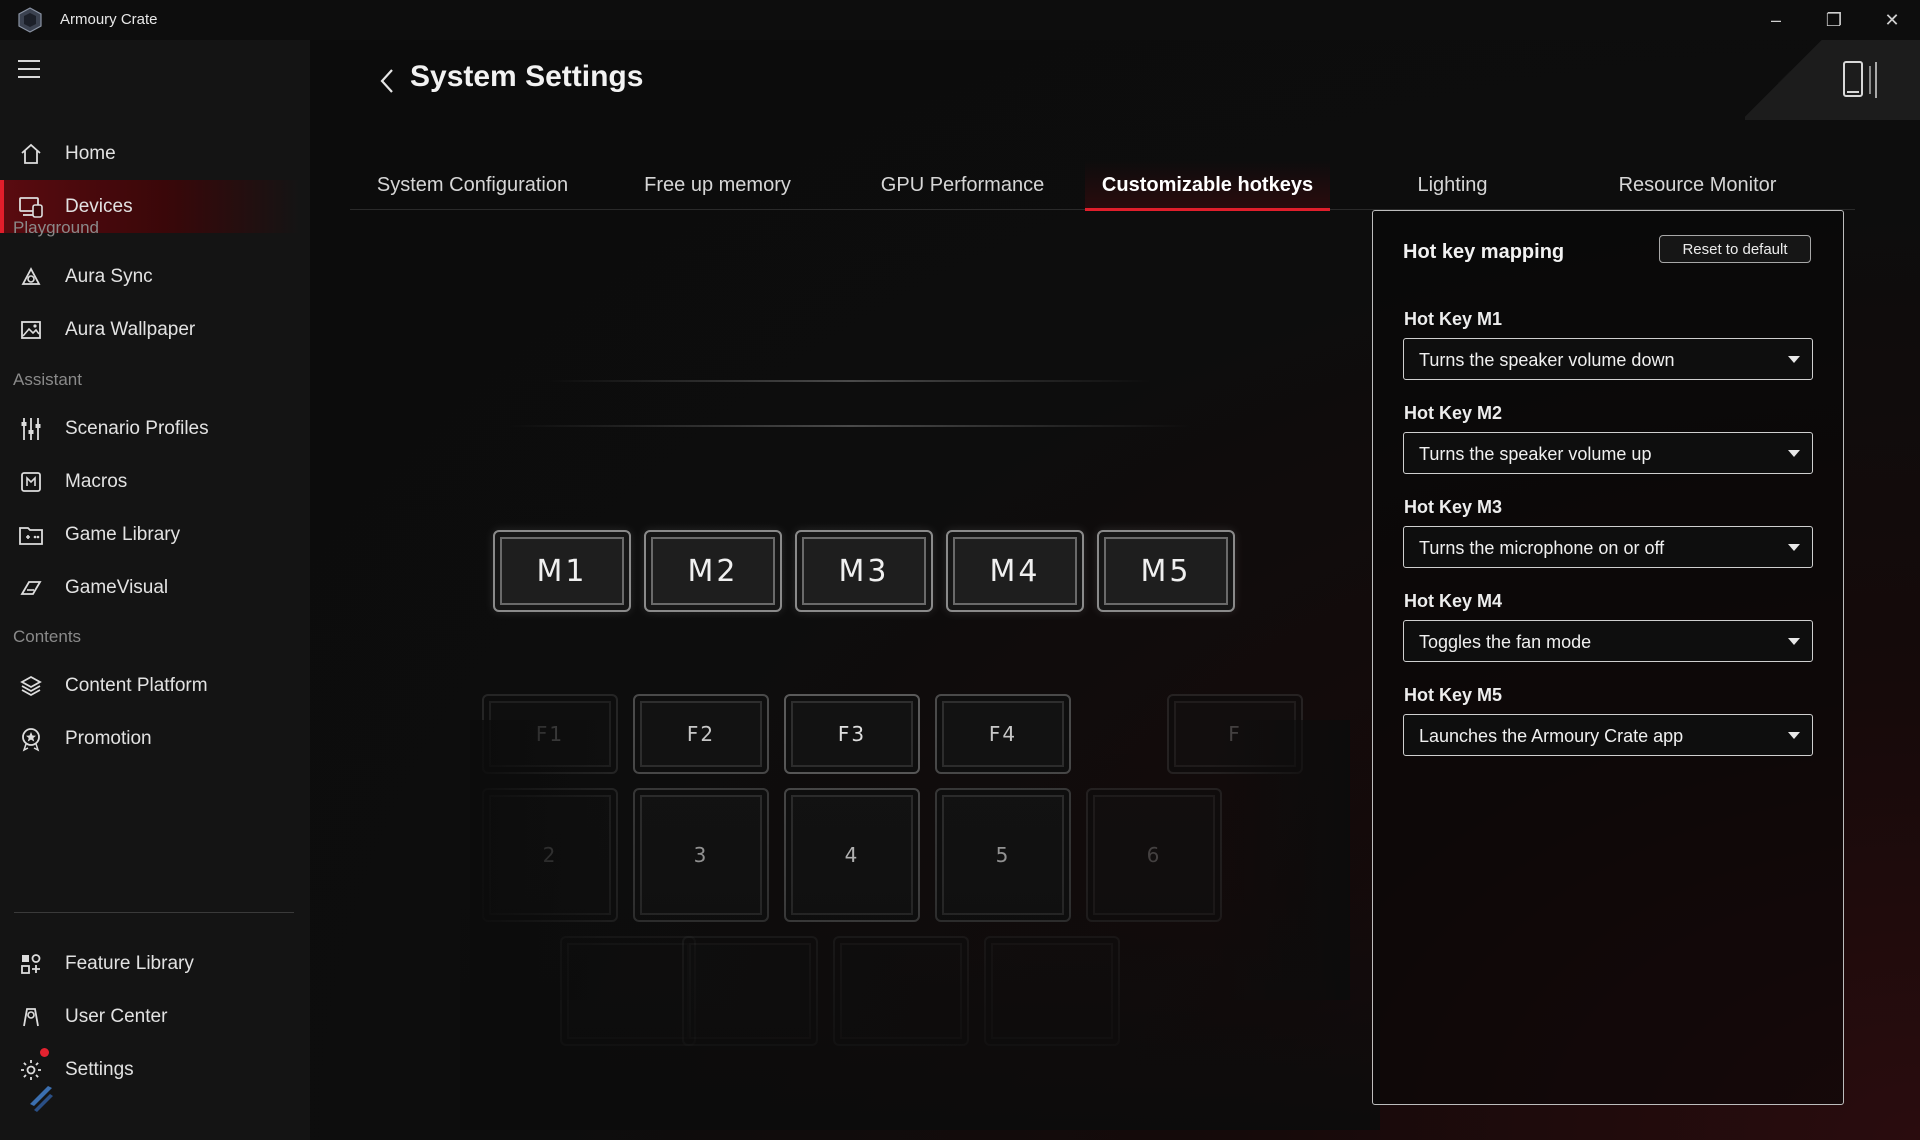 The image size is (1920, 1140). I want to click on back-button, so click(387, 81).